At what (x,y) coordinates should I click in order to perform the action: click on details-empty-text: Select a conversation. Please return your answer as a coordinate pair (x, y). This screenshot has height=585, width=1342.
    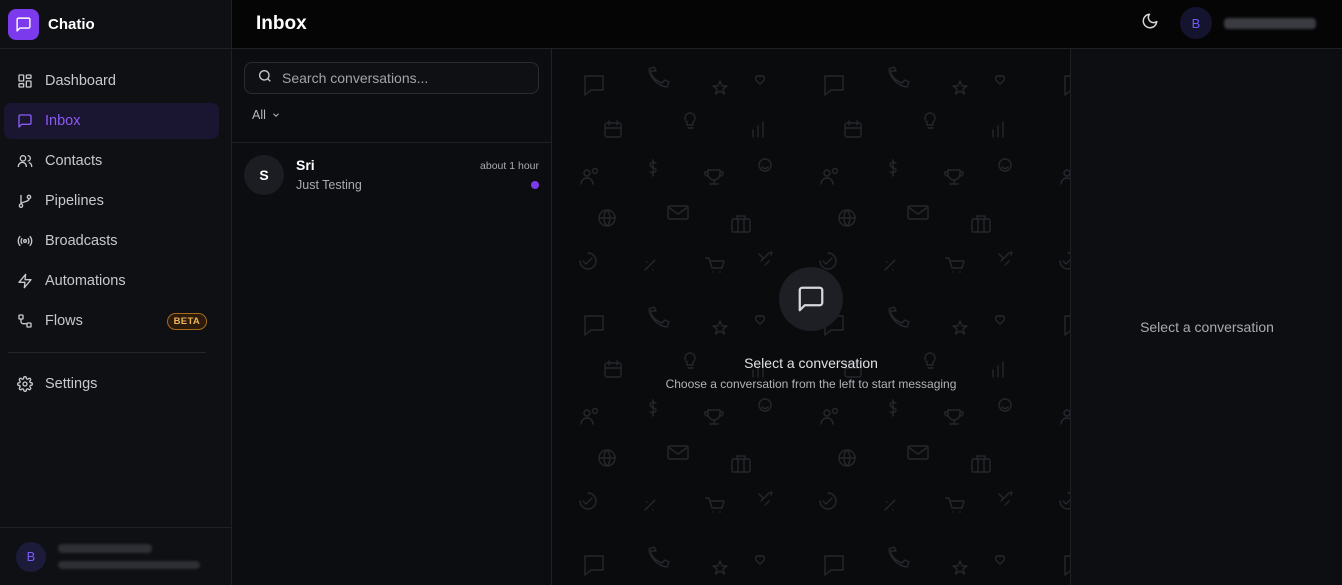
    Looking at the image, I should click on (1207, 327).